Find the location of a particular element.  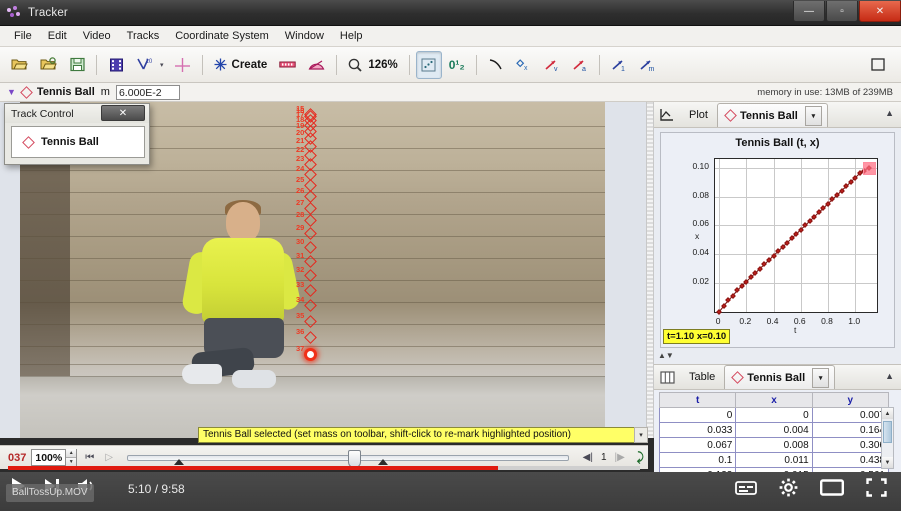

table-cell: 0.164 is located at coordinates (850, 430).